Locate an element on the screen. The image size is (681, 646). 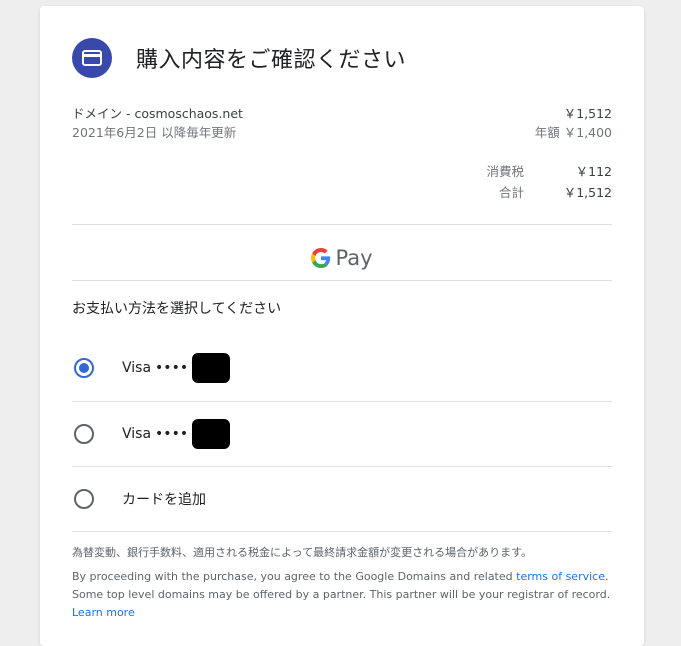
terms-of-service-link: terms of service is located at coordinates (560, 576).